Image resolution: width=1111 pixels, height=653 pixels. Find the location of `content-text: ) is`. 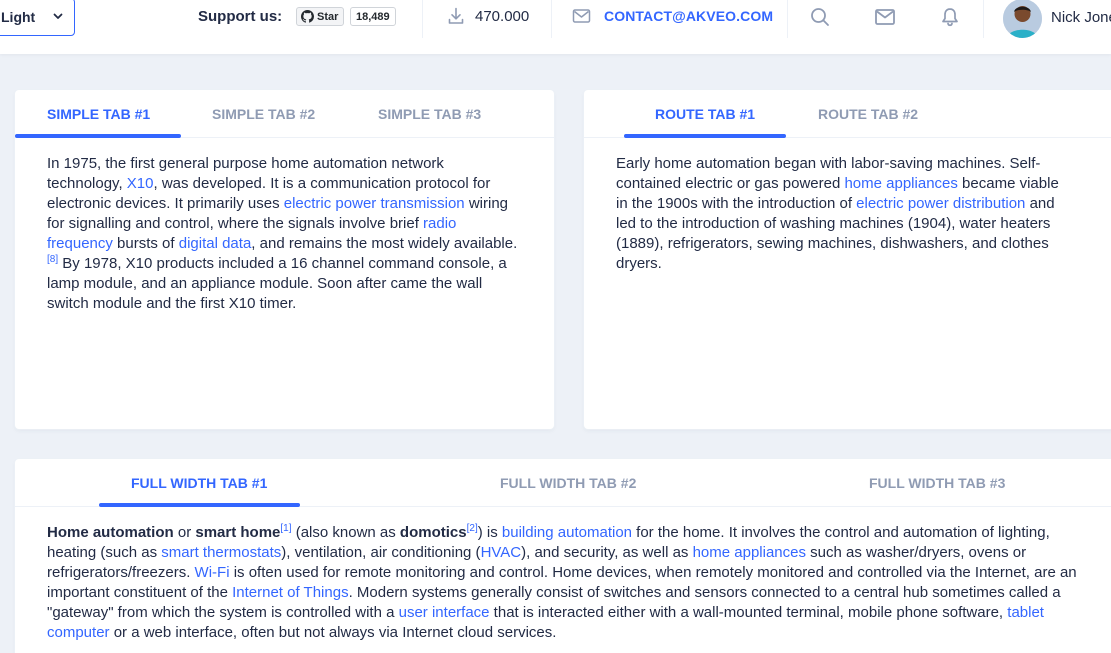

content-text: ) is is located at coordinates (489, 532).